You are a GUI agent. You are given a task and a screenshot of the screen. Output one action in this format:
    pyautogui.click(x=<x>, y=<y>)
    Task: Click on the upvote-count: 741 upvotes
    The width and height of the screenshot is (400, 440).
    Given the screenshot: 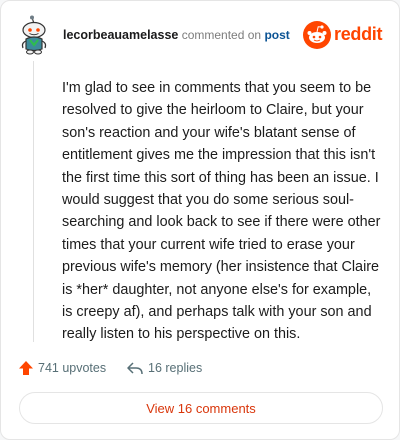 What is the action you would take?
    pyautogui.click(x=72, y=368)
    